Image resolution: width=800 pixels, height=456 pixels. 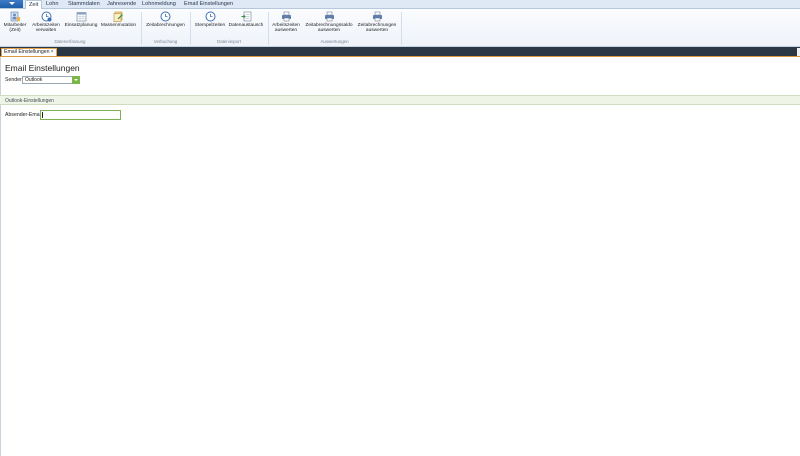 I want to click on text-cursor, so click(x=42, y=115).